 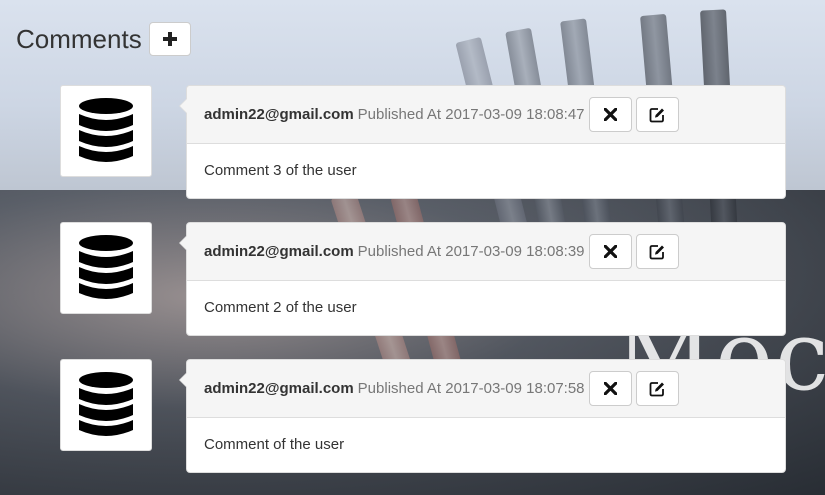 I want to click on add-comment-button, so click(x=169, y=39).